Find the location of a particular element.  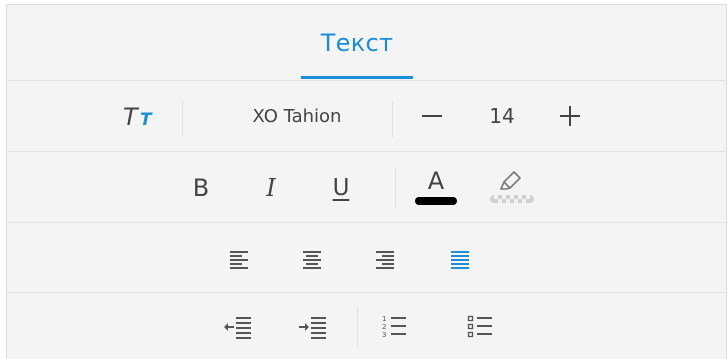

tab-text: Текст is located at coordinates (357, 43).